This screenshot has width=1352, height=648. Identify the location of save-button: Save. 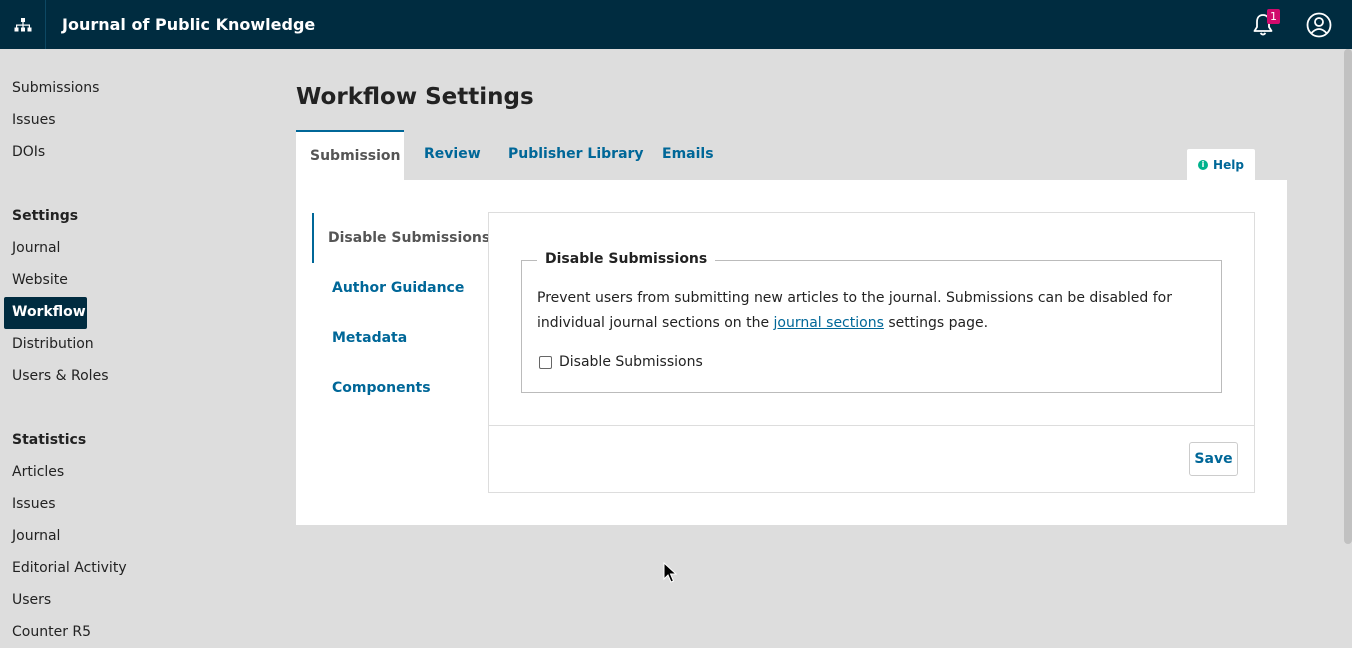
(1213, 459).